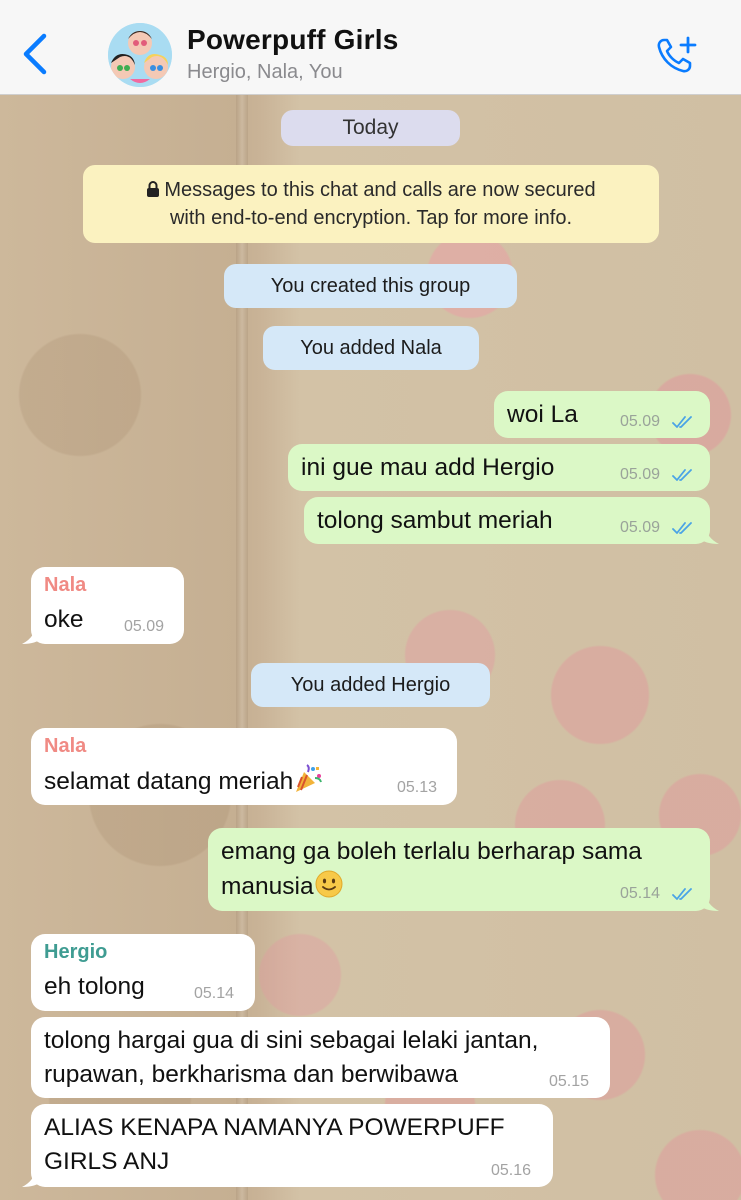  What do you see at coordinates (435, 520) in the screenshot?
I see `message-text: tolong sambut meriah` at bounding box center [435, 520].